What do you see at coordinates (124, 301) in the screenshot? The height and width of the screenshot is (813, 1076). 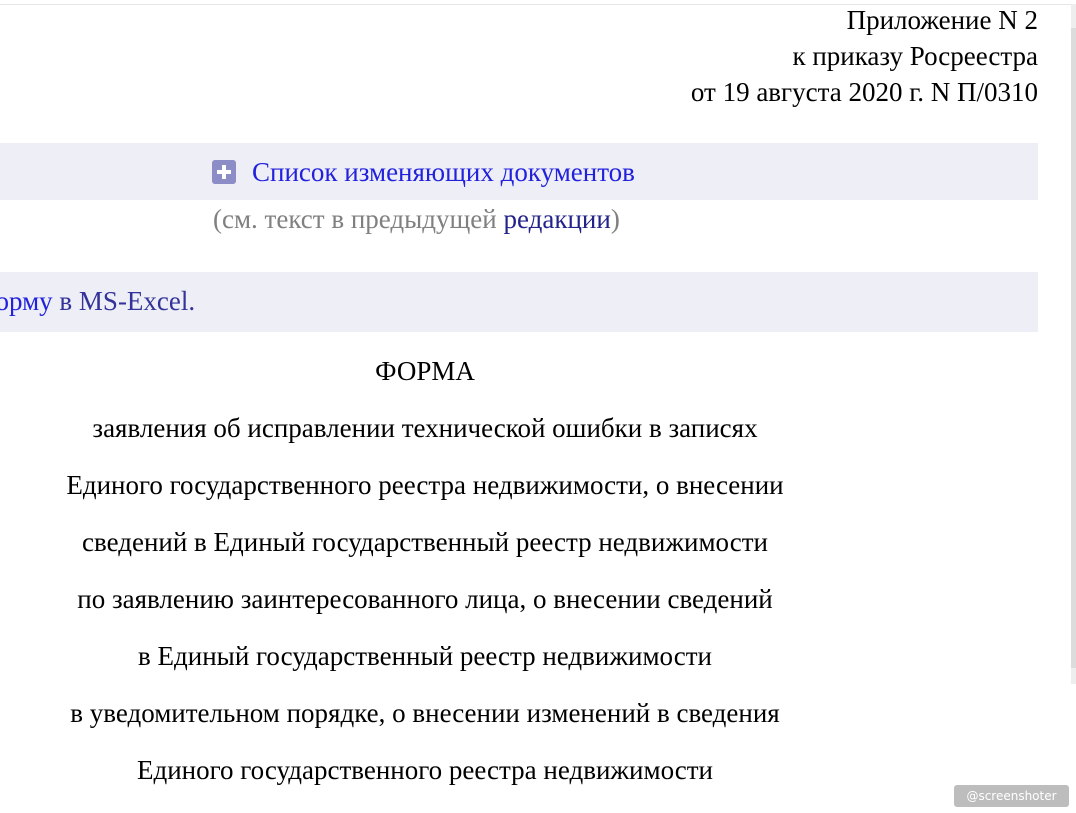 I see `excel-note-rest: в MS-Excel.` at bounding box center [124, 301].